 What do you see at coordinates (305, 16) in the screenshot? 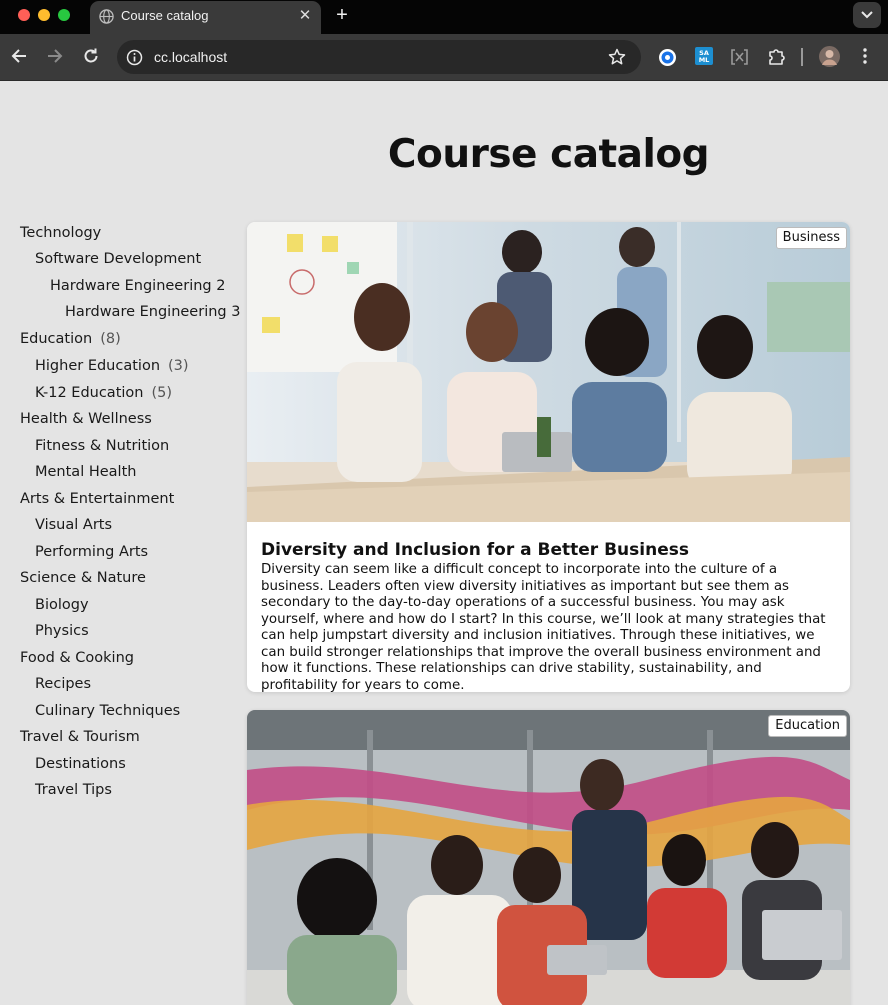
I see `close-tab-icon: ✕` at bounding box center [305, 16].